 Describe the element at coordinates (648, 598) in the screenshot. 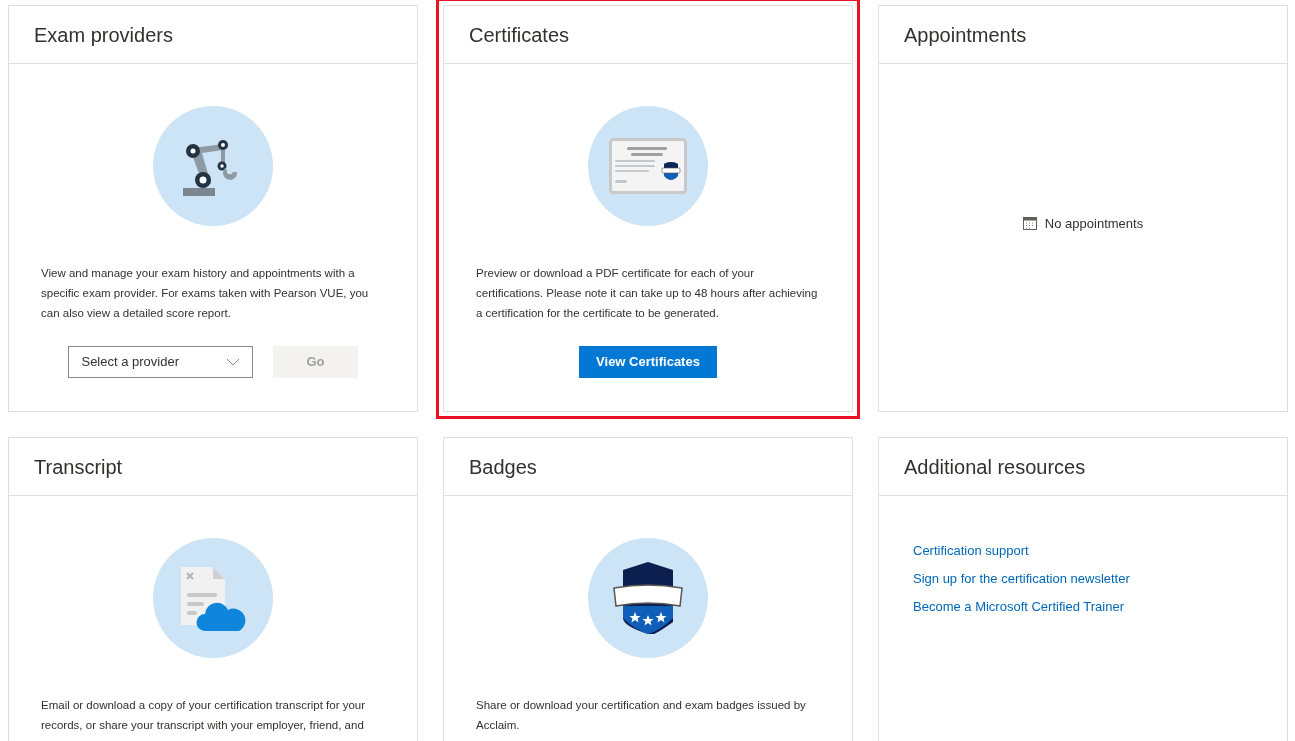

I see `badge-shield-icon` at that location.